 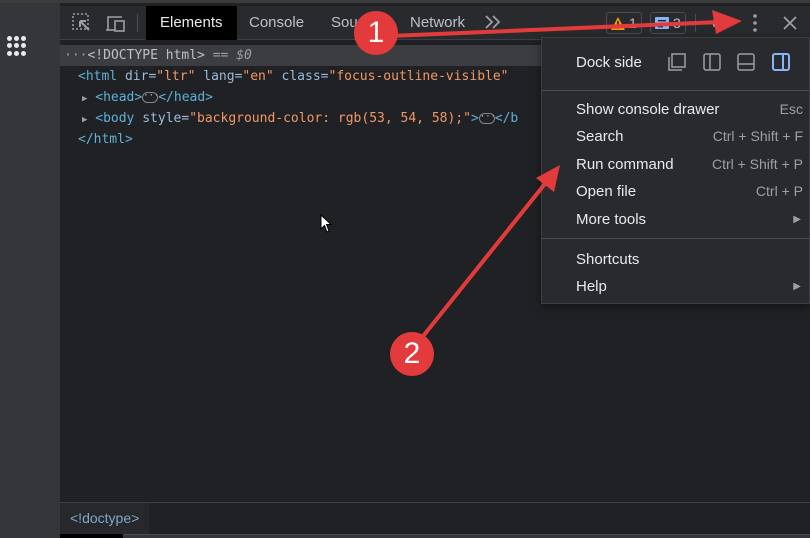 I want to click on dom-node-head: ▶ <head>···</head>, so click(x=147, y=97).